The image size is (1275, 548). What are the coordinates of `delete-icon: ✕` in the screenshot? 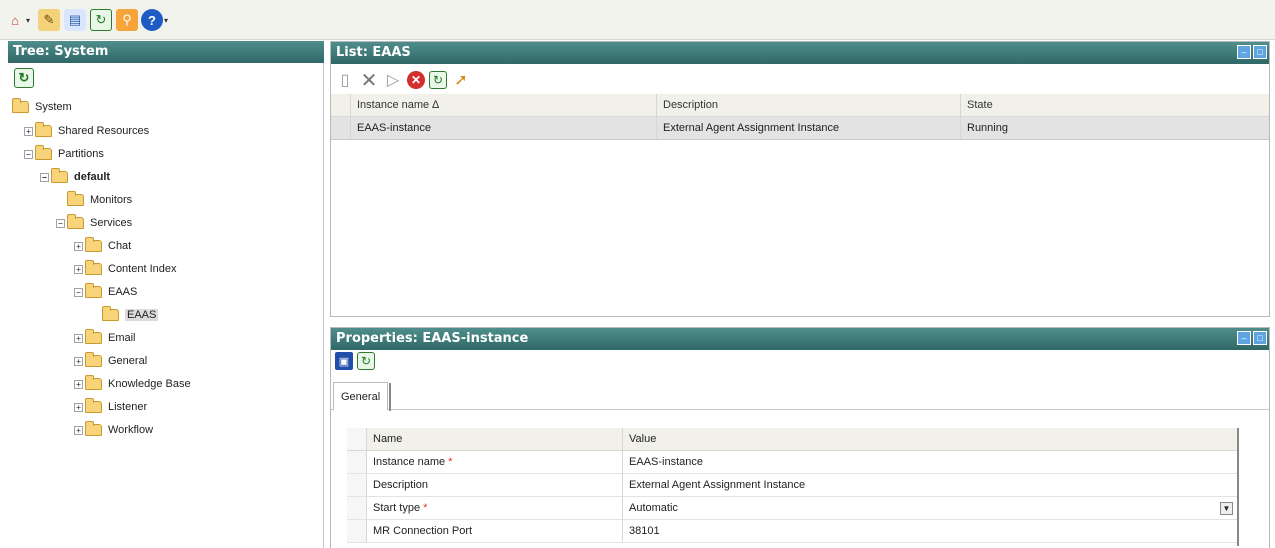 It's located at (369, 81).